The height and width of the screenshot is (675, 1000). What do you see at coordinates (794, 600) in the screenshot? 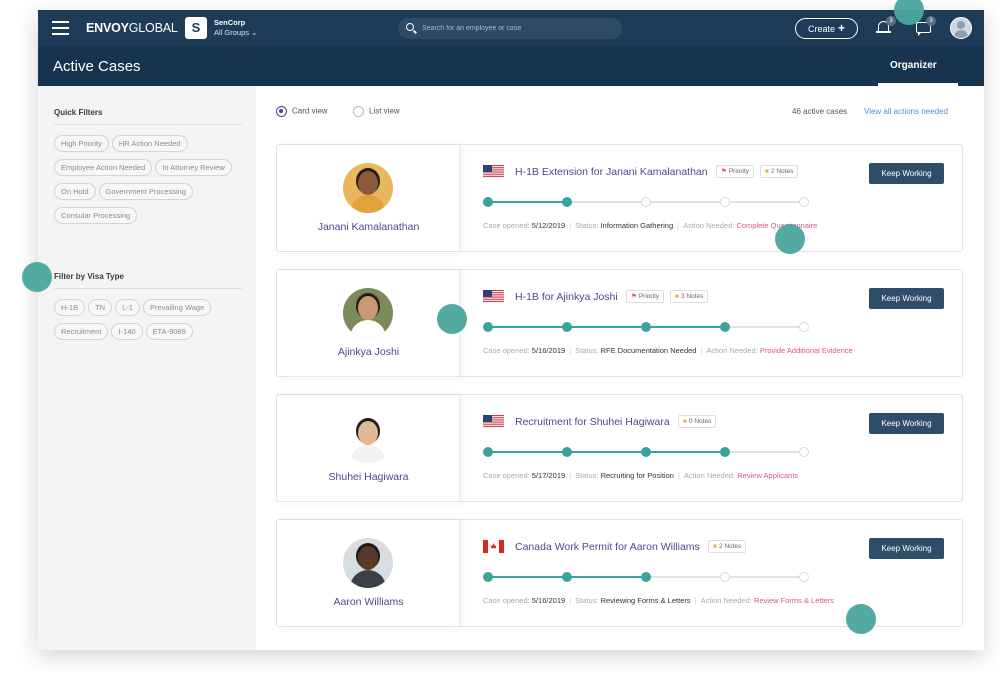
I see `action-needed-link: Review Forms & Letters` at bounding box center [794, 600].